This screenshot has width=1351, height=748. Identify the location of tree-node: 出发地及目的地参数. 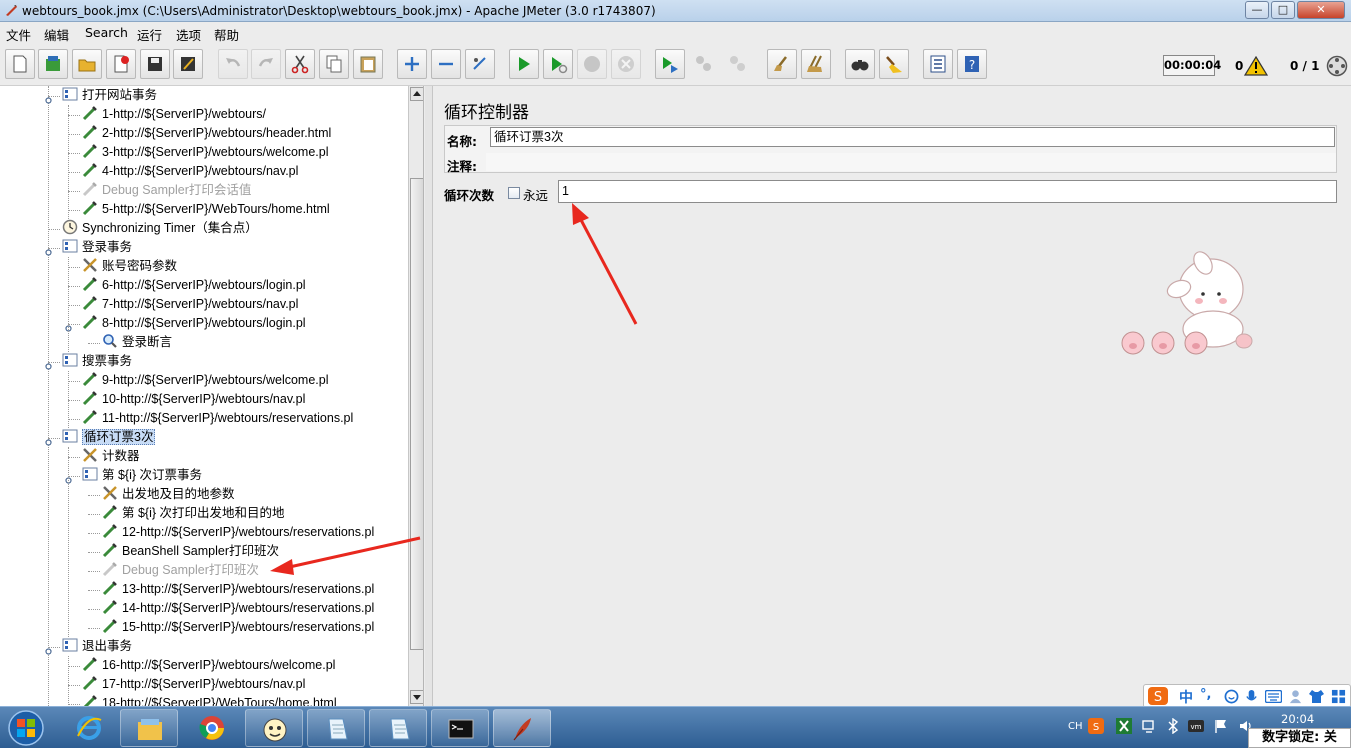
(168, 494).